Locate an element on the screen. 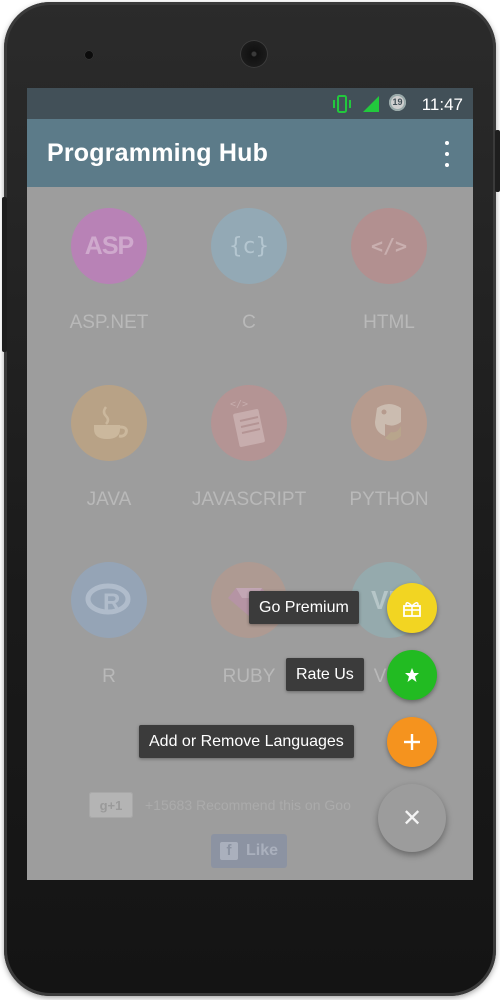  facebook-icon: f is located at coordinates (228, 851).